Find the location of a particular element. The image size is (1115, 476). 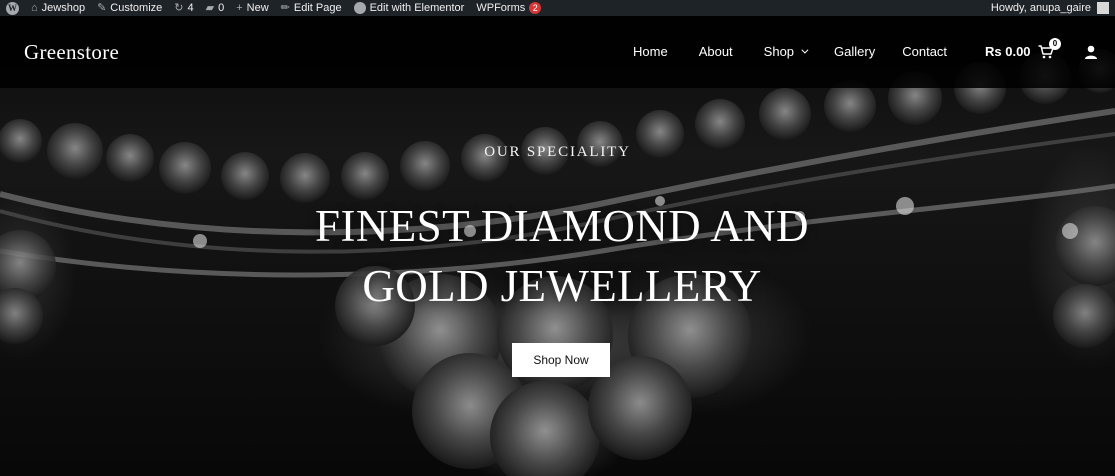

nav-item-shop-label: Shop is located at coordinates (779, 51).